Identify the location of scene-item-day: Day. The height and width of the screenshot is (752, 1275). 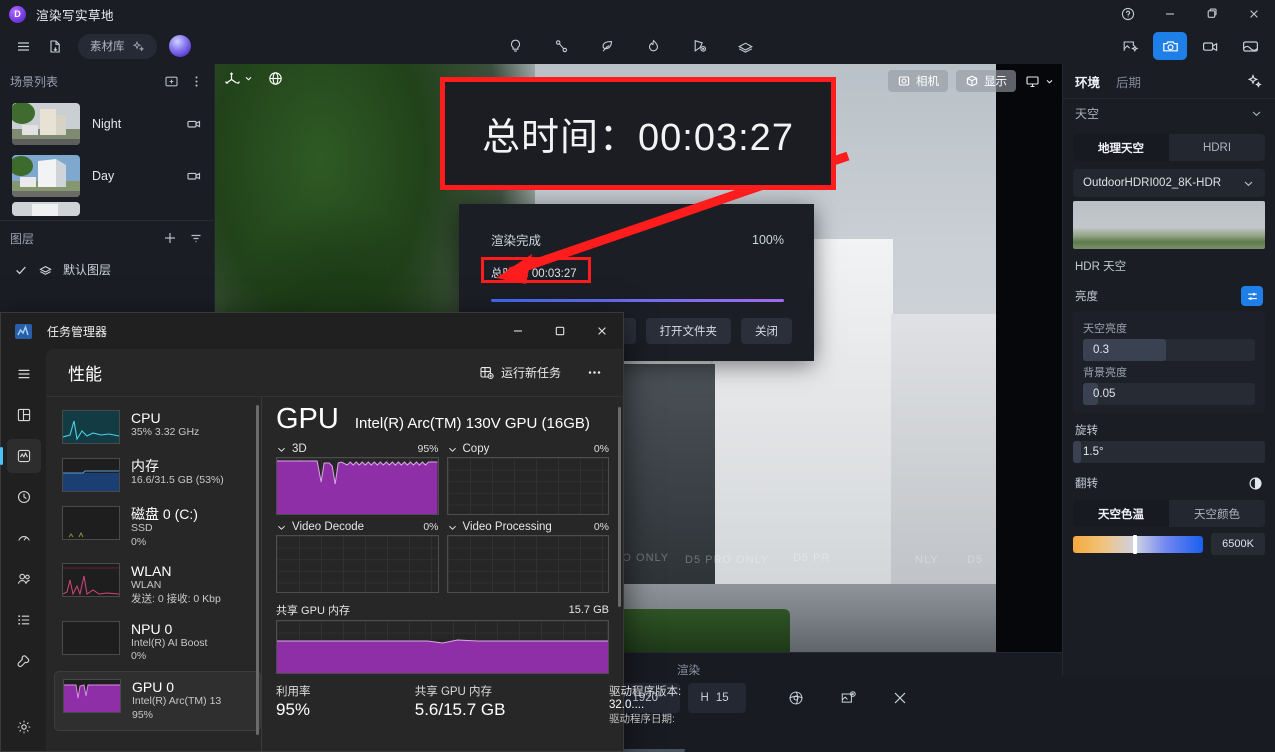
(107, 176).